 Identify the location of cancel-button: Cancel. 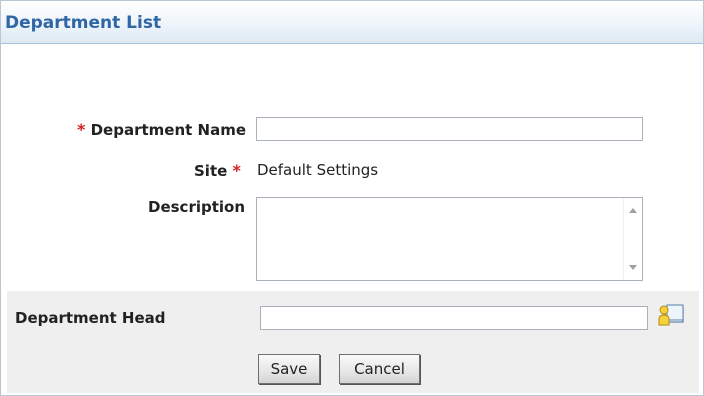
(379, 369).